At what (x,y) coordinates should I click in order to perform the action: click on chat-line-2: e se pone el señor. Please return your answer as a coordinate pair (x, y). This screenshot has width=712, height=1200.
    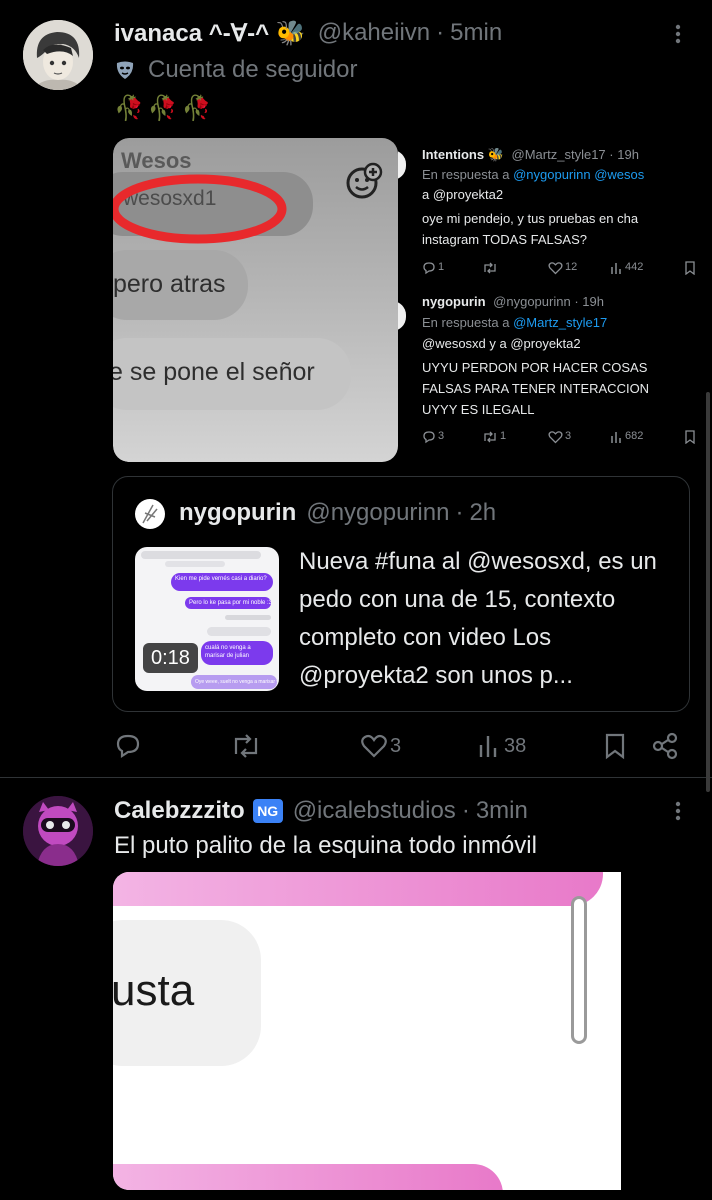
    Looking at the image, I should click on (214, 372).